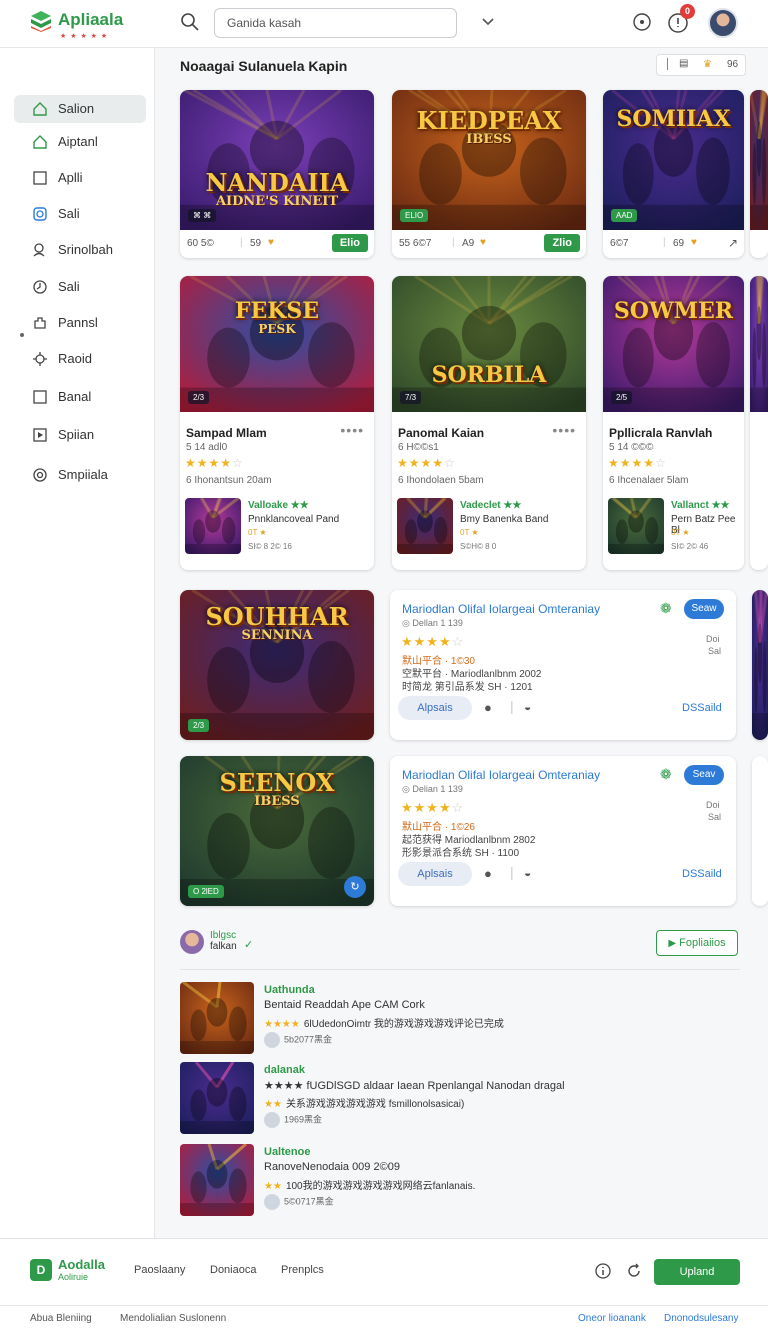  Describe the element at coordinates (233, 1270) in the screenshot. I see `footer-link-2: Doniaoca` at that location.